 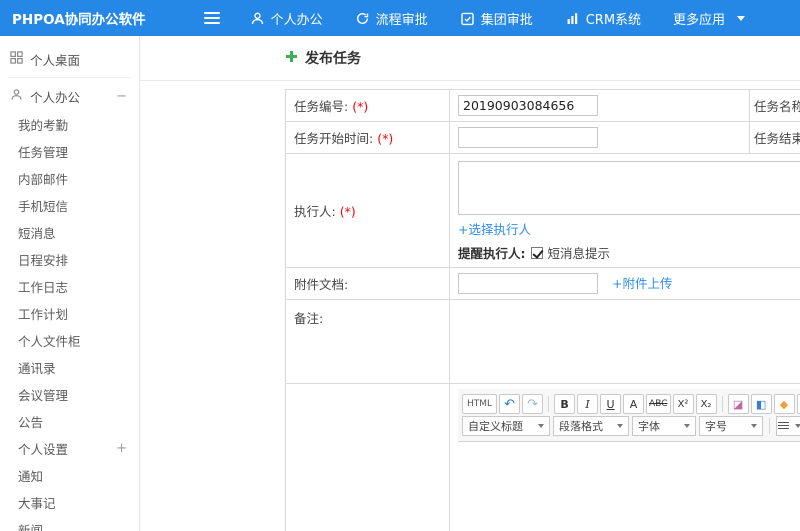 I want to click on sidebar-item: 日程安排, so click(x=69, y=259).